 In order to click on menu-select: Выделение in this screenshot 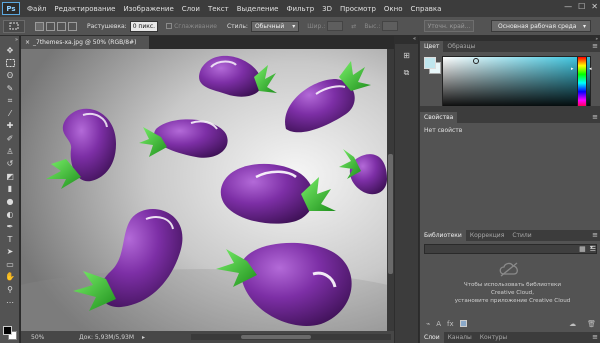, I will do `click(258, 9)`.